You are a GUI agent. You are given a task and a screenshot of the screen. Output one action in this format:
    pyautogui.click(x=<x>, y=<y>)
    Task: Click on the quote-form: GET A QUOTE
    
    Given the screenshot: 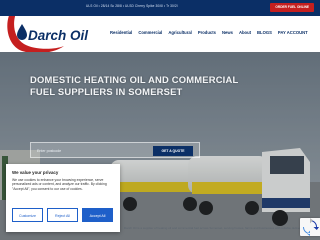 What is the action you would take?
    pyautogui.click(x=115, y=150)
    